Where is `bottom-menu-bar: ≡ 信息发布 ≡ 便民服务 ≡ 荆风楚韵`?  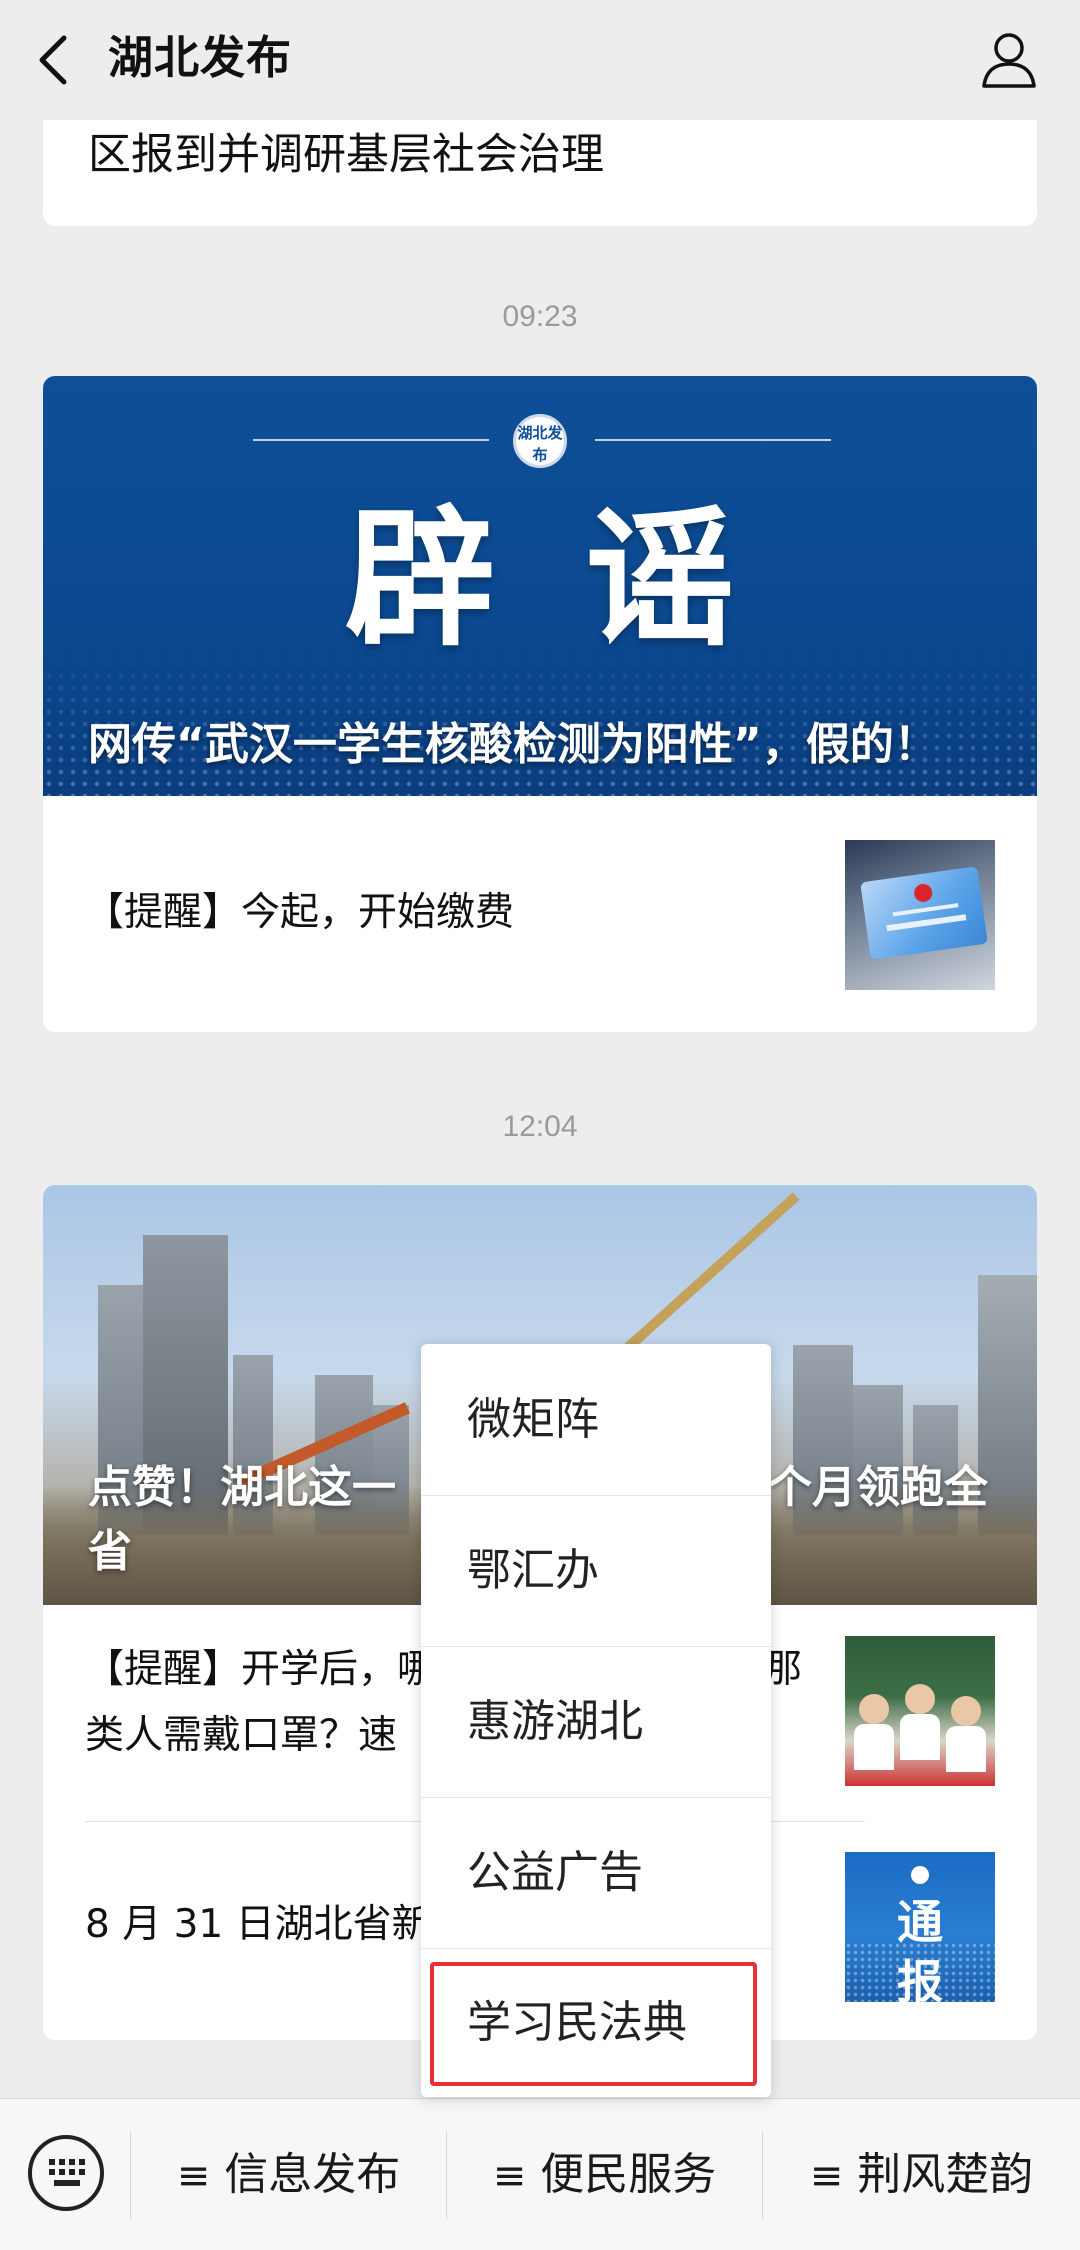 bottom-menu-bar: ≡ 信息发布 ≡ 便民服务 ≡ 荆风楚韵 is located at coordinates (540, 2174).